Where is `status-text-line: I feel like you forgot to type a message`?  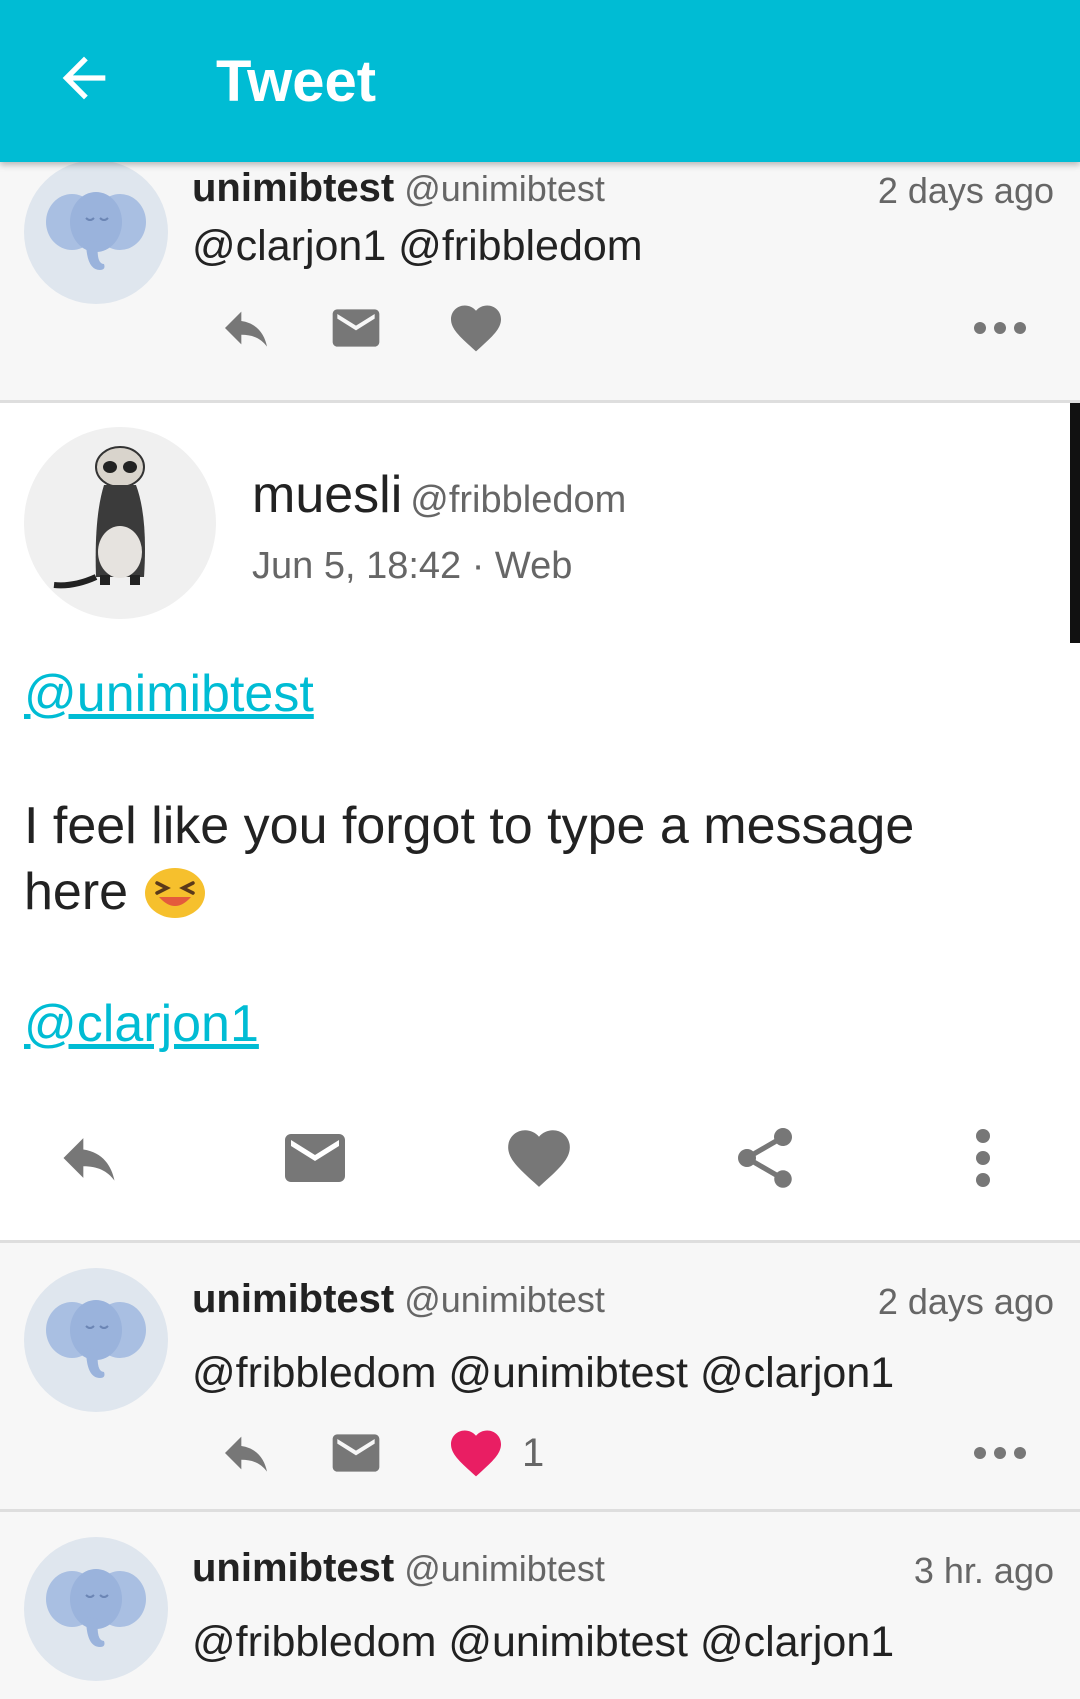 status-text-line: I feel like you forgot to type a message is located at coordinates (469, 826).